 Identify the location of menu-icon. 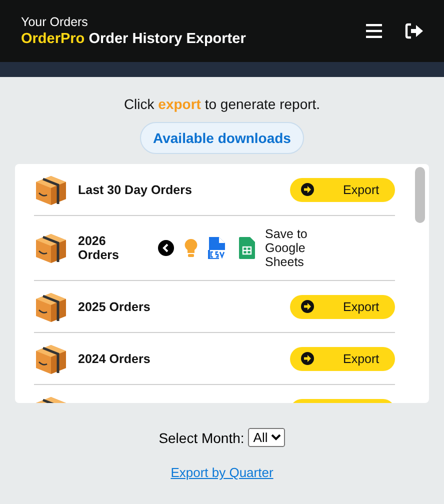
(374, 31).